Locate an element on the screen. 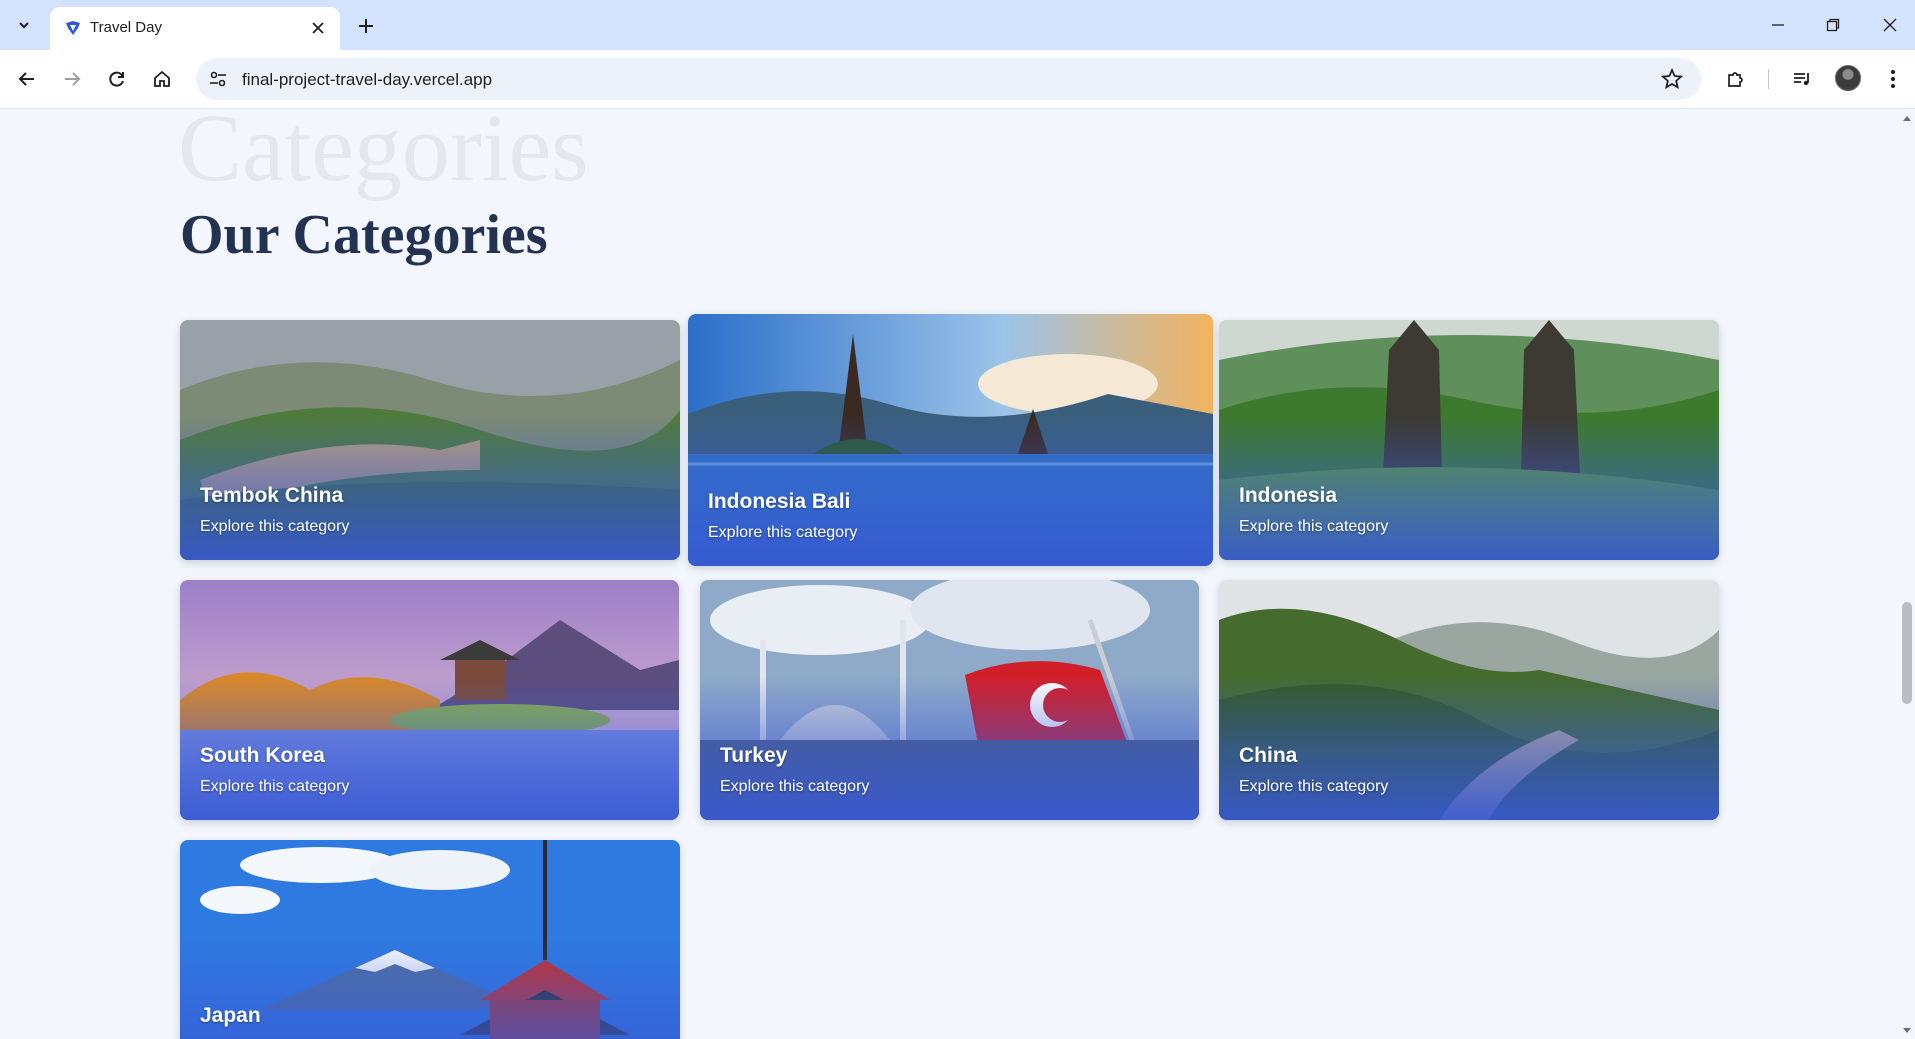  minimize-icon is located at coordinates (1778, 25).